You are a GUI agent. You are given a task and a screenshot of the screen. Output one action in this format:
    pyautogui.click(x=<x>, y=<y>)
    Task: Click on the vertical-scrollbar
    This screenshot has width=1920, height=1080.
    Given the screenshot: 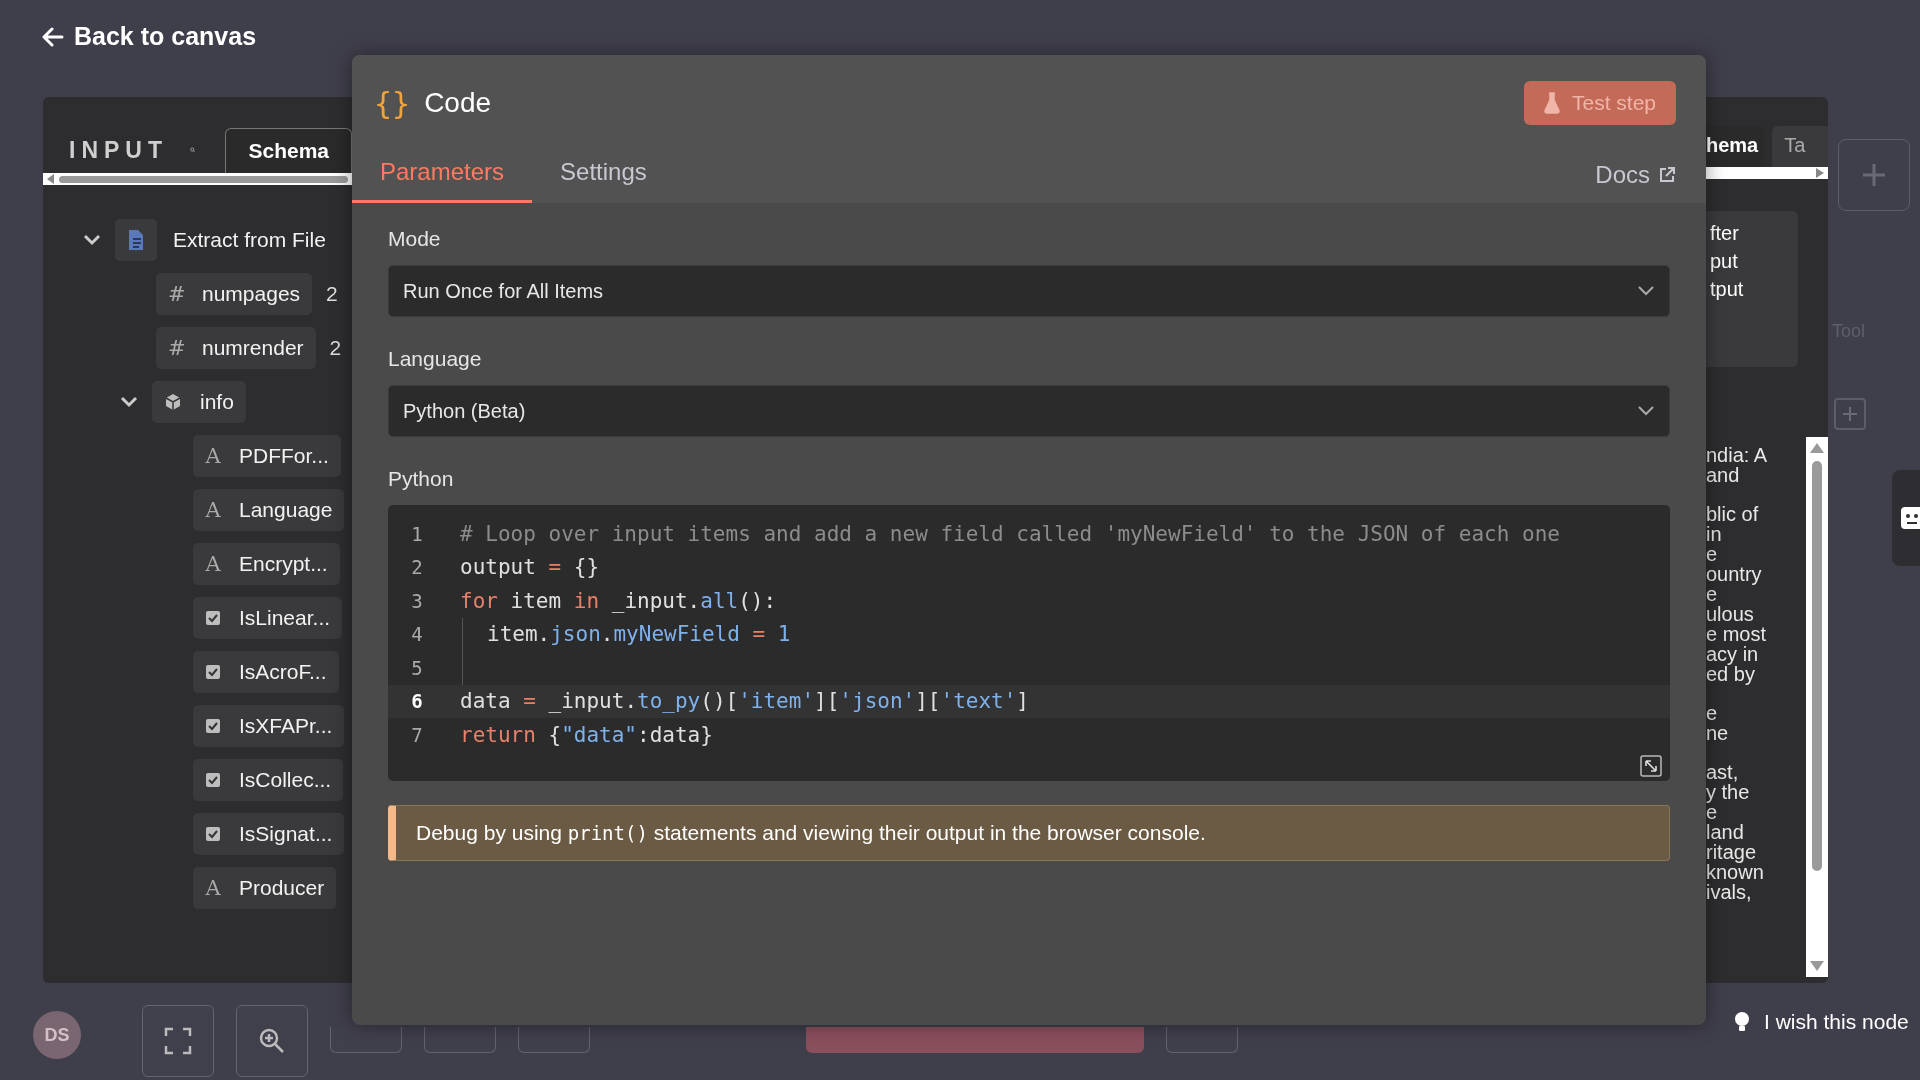 What is the action you would take?
    pyautogui.click(x=1817, y=707)
    